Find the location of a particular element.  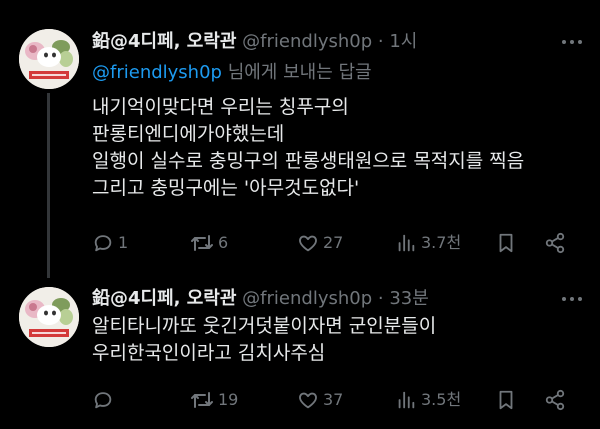

retweet-count: 6 is located at coordinates (223, 242).